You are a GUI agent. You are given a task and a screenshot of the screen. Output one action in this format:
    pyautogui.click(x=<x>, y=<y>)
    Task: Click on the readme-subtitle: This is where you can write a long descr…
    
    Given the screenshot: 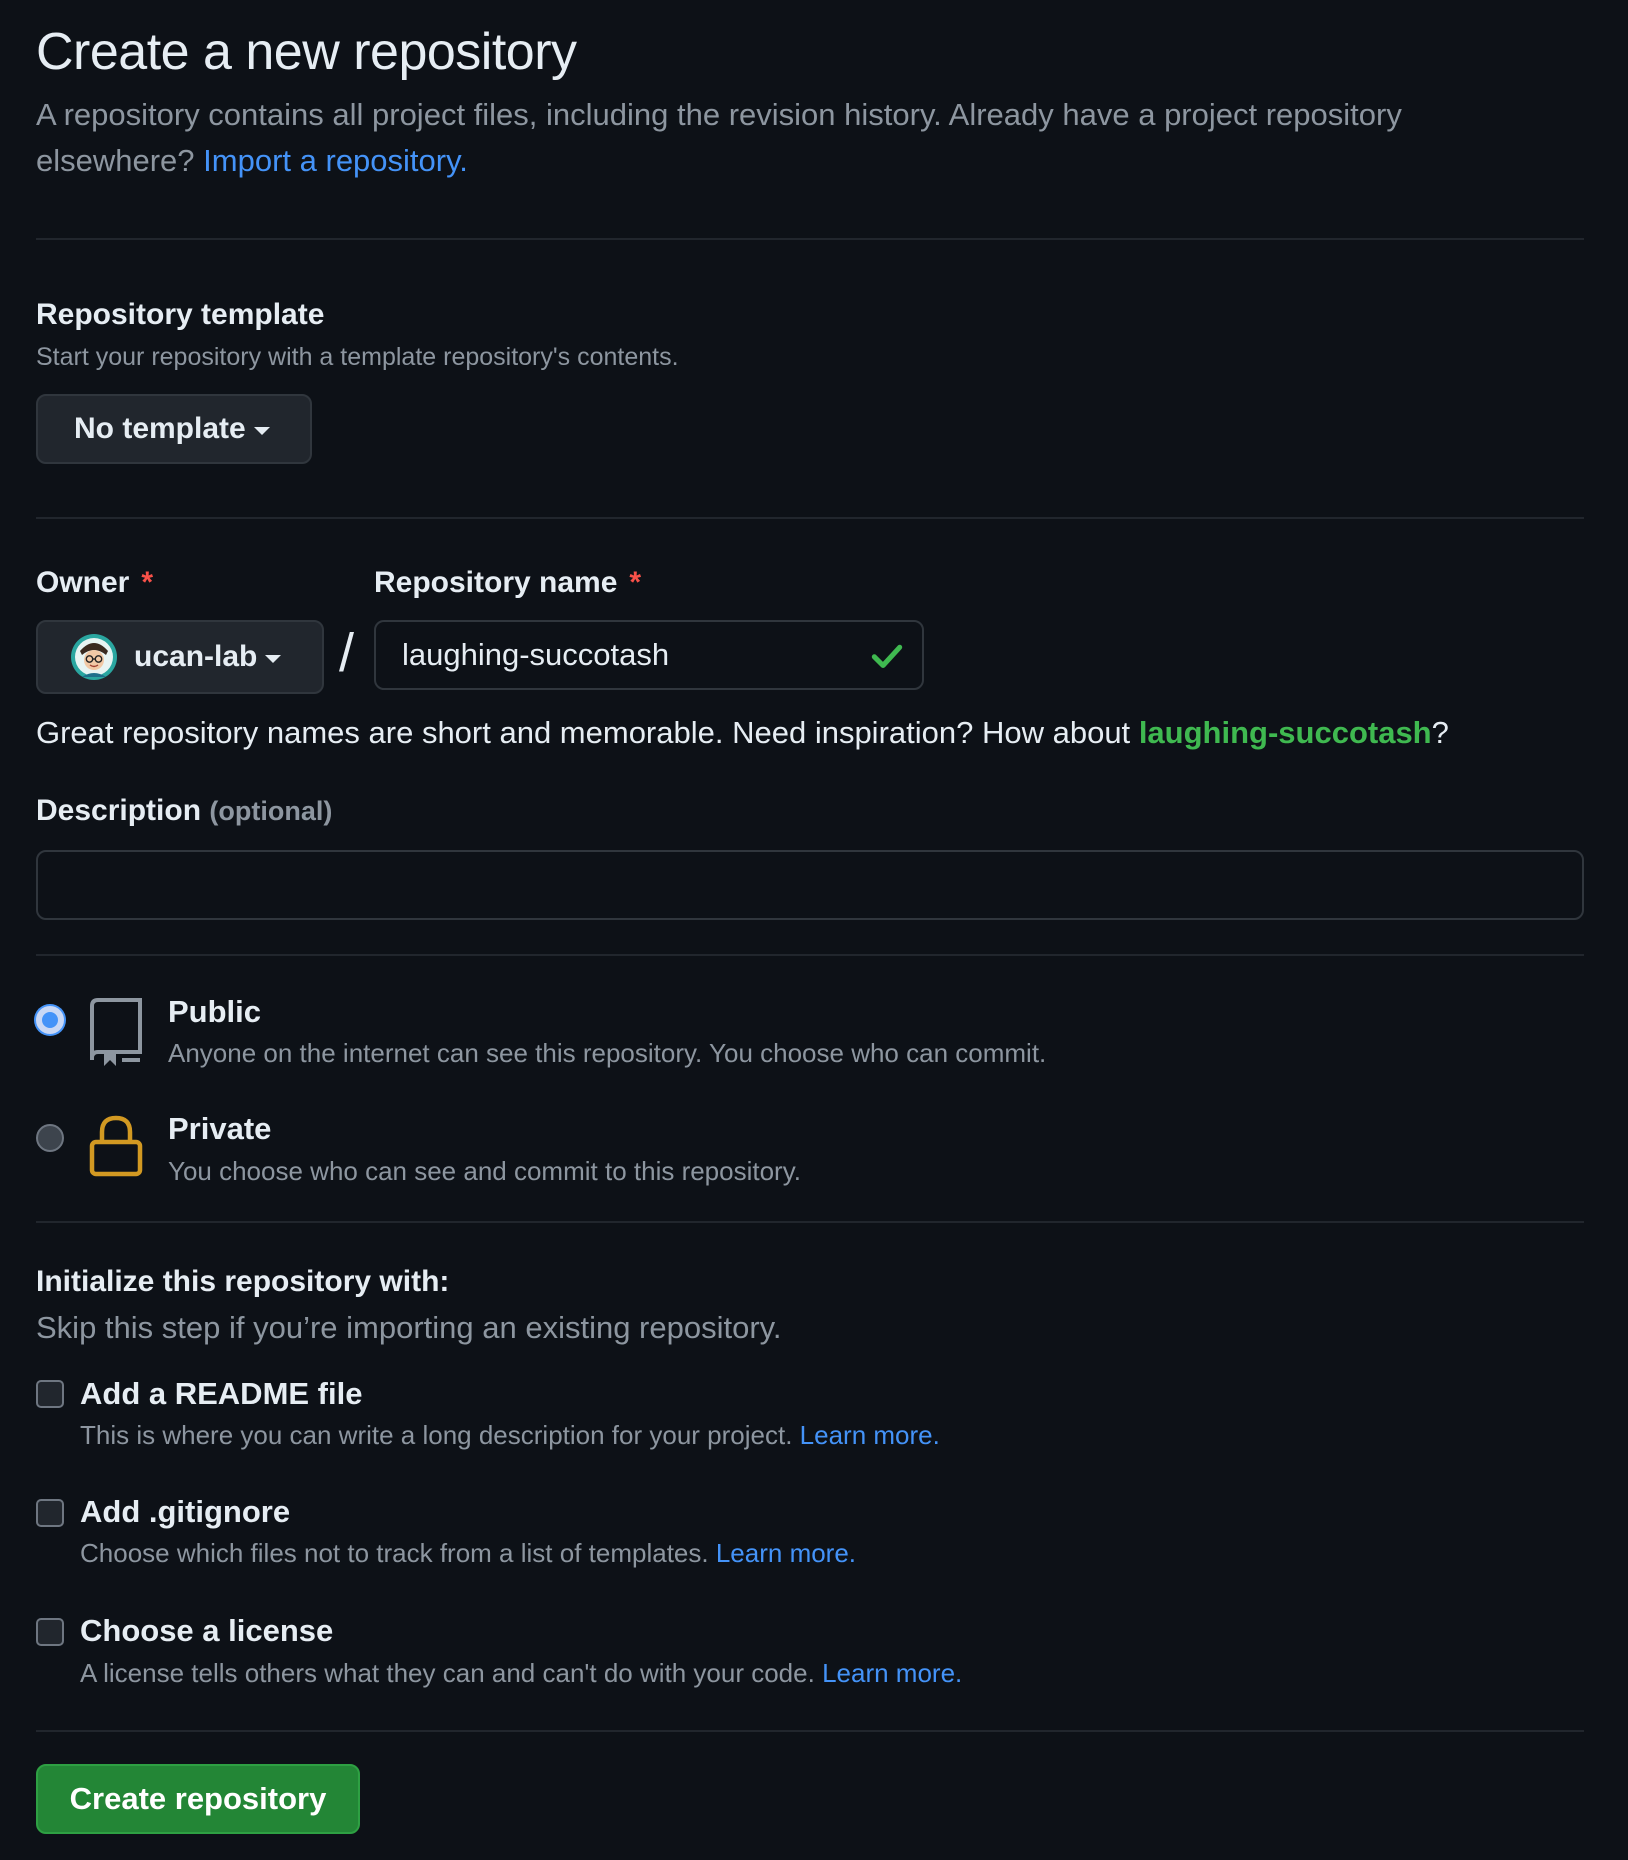 What is the action you would take?
    pyautogui.click(x=510, y=1435)
    